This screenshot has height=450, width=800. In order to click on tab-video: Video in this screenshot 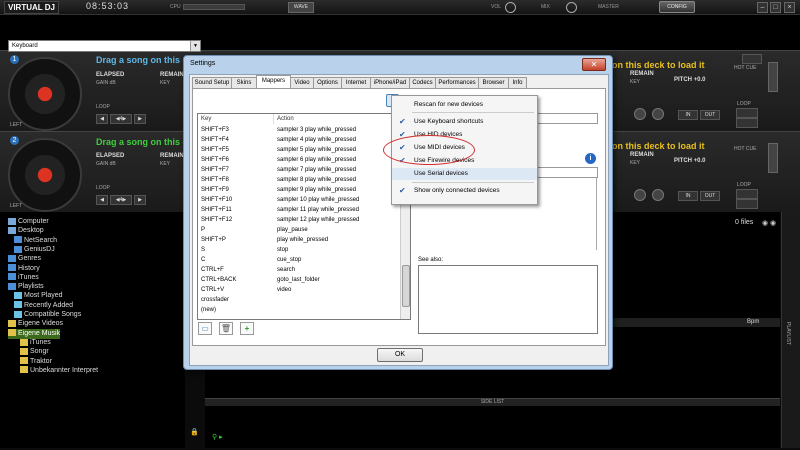, I will do `click(302, 82)`.